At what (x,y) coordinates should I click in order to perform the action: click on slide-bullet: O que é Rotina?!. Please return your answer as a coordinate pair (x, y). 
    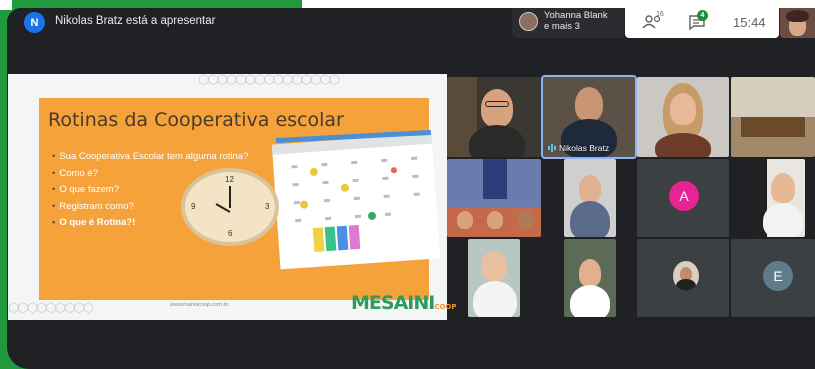
    Looking at the image, I should click on (150, 225).